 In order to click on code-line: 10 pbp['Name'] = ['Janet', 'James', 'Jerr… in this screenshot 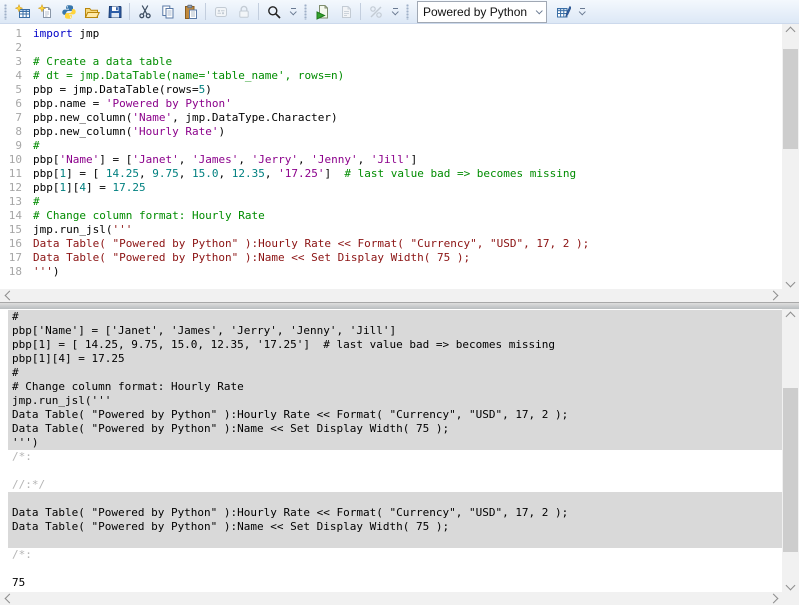, I will do `click(391, 160)`.